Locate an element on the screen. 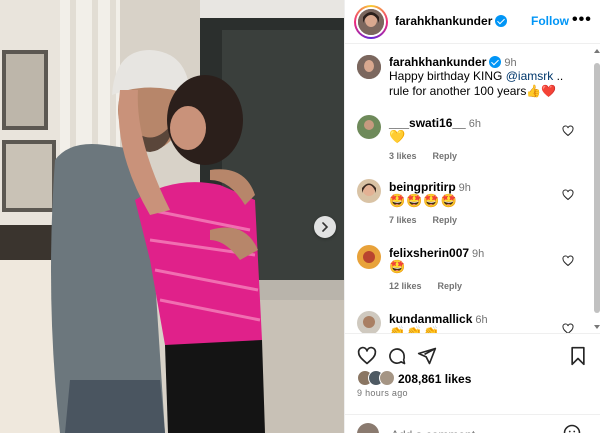 Image resolution: width=600 pixels, height=433 pixels. comment-item: kundanmallick 6h 👏👏👏 is located at coordinates (469, 322).